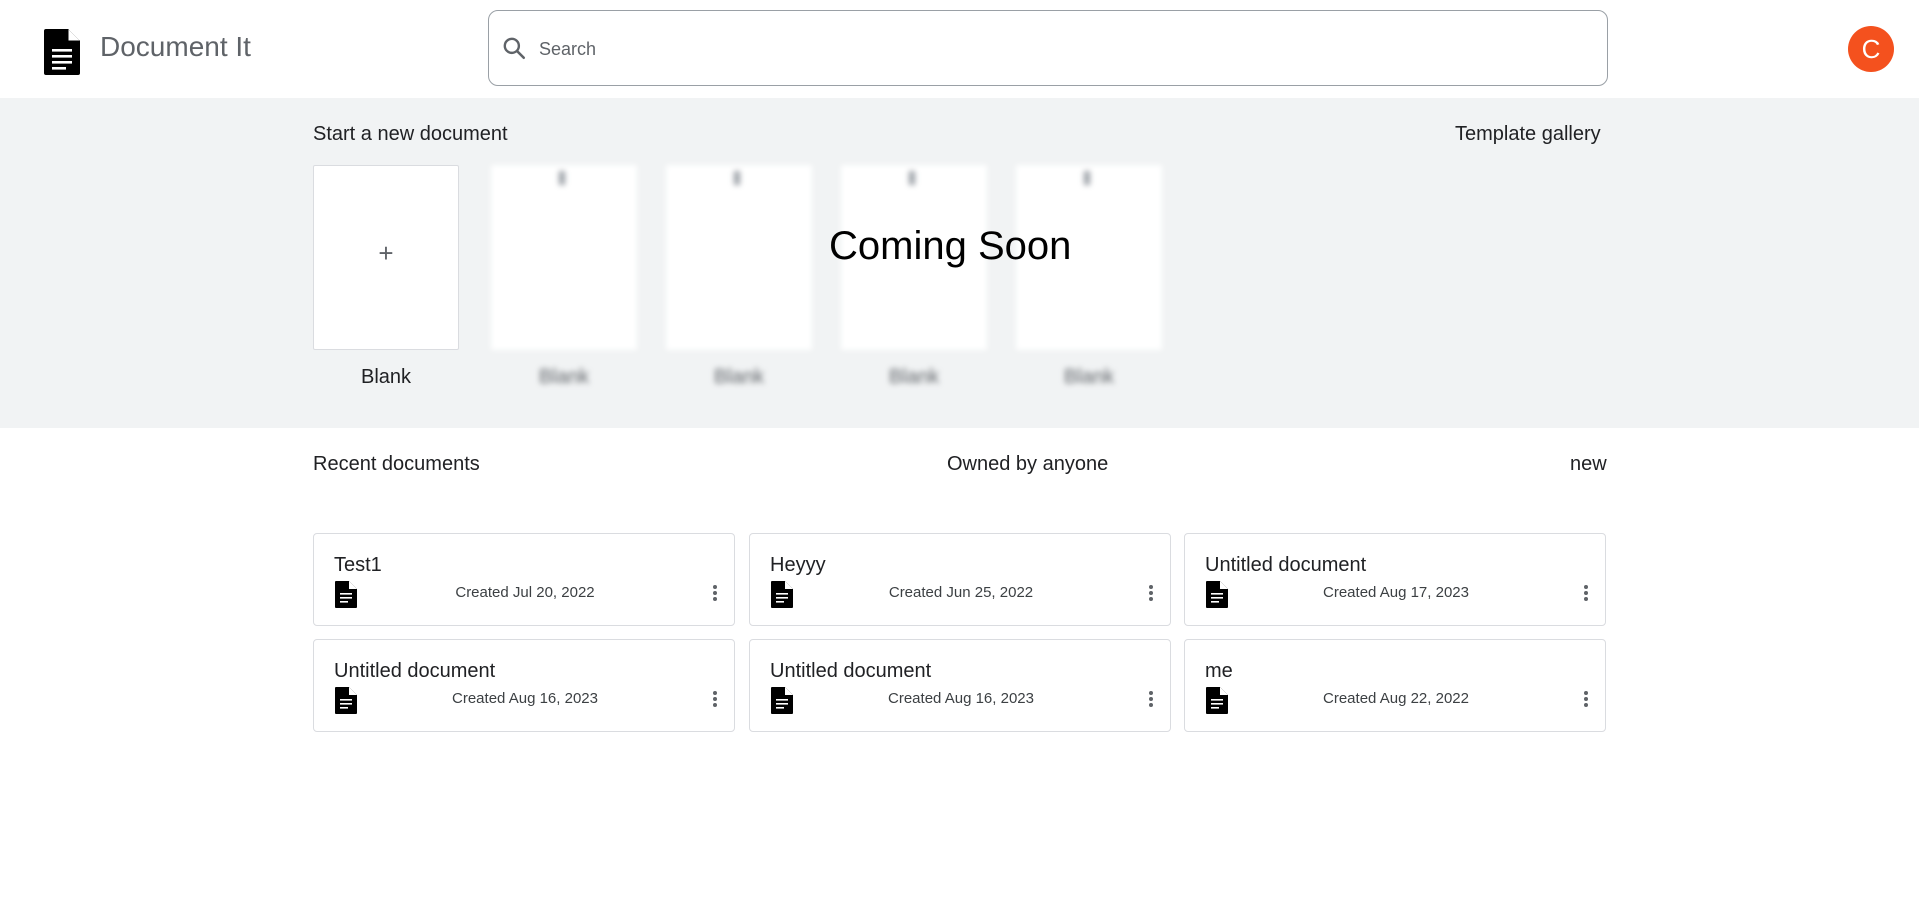 The height and width of the screenshot is (921, 1919). I want to click on recent-documents-title: Recent documents, so click(396, 464).